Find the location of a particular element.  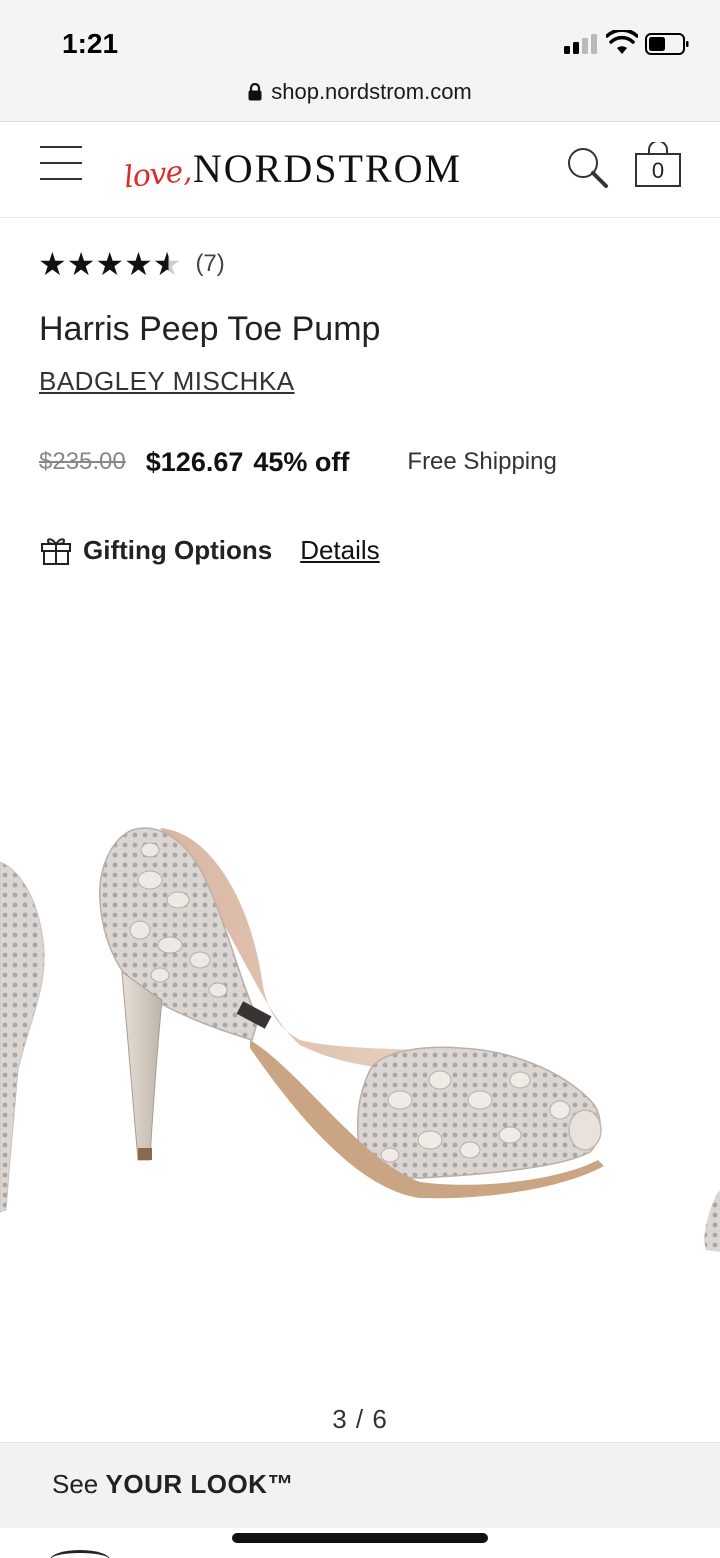

half-star-icon: ★ is located at coordinates (167, 264).